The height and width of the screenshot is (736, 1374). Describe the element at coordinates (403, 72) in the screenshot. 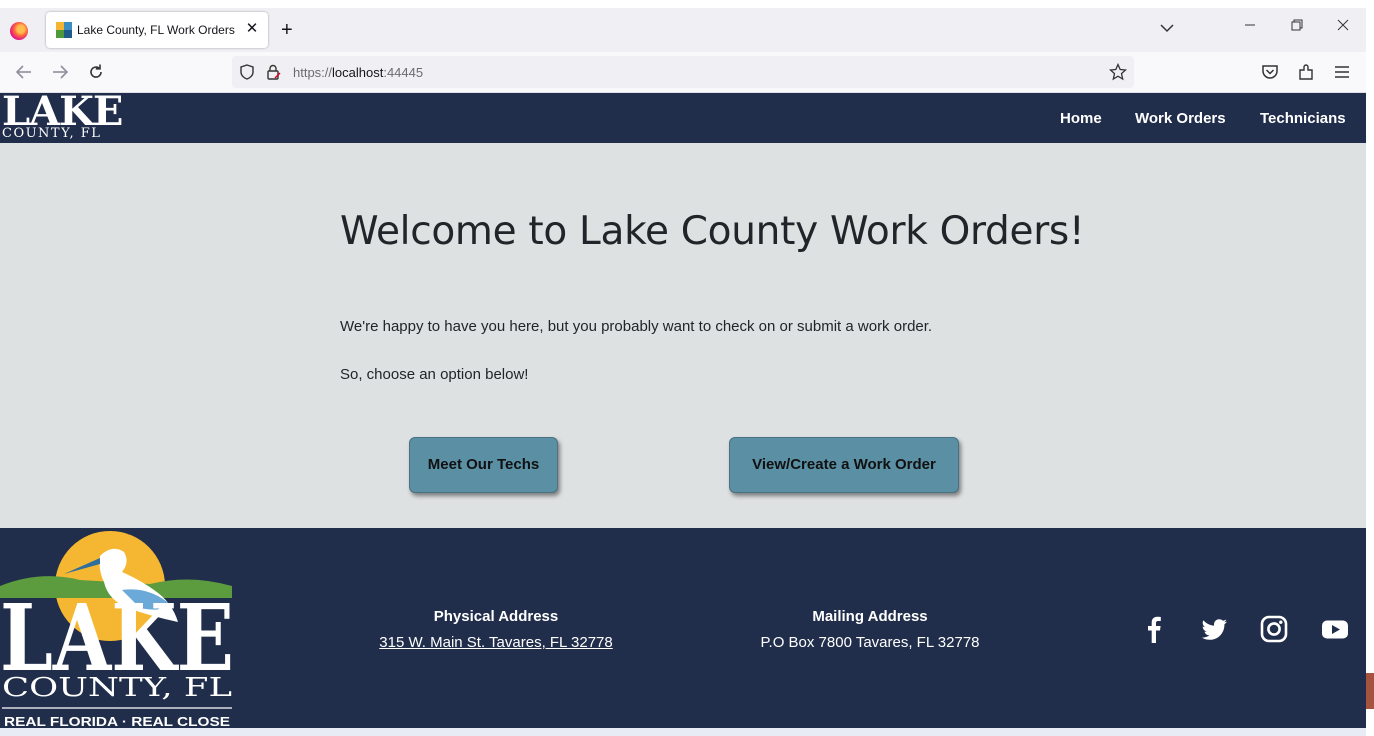

I see `url-port: :44445` at that location.